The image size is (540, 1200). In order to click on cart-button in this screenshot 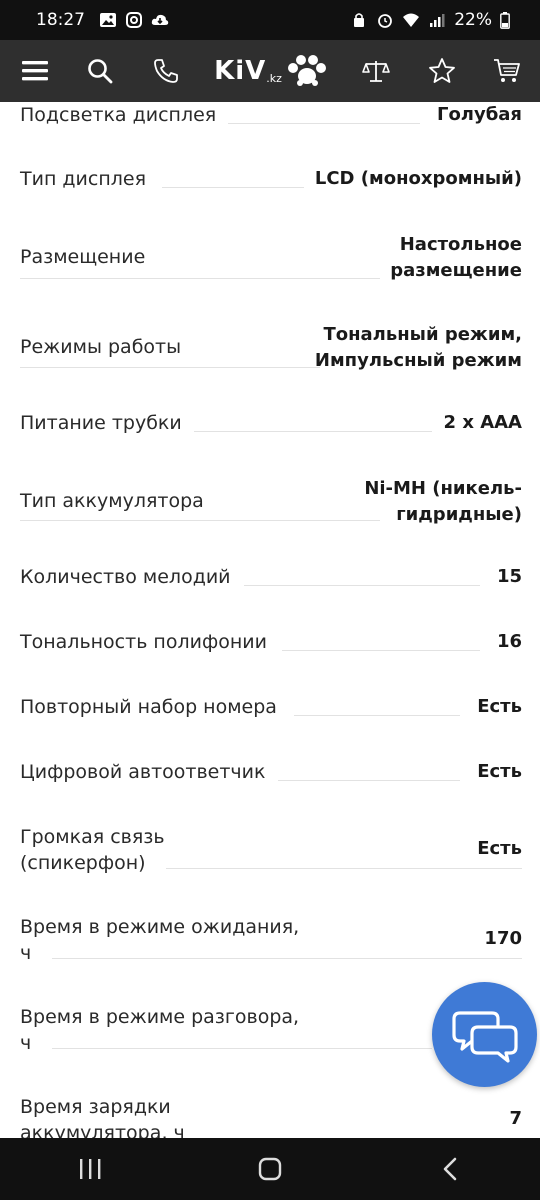, I will do `click(507, 71)`.